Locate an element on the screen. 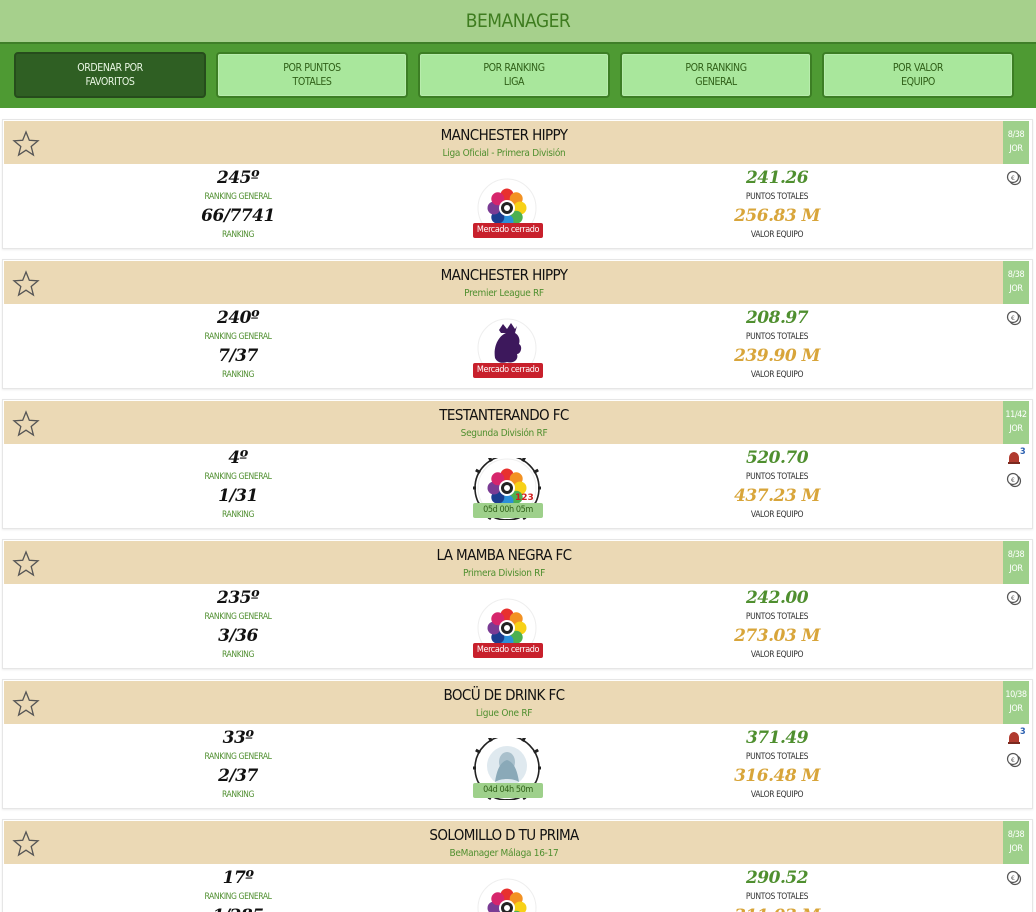 The width and height of the screenshot is (1036, 912). general-ranking-value: 33º is located at coordinates (238, 738).